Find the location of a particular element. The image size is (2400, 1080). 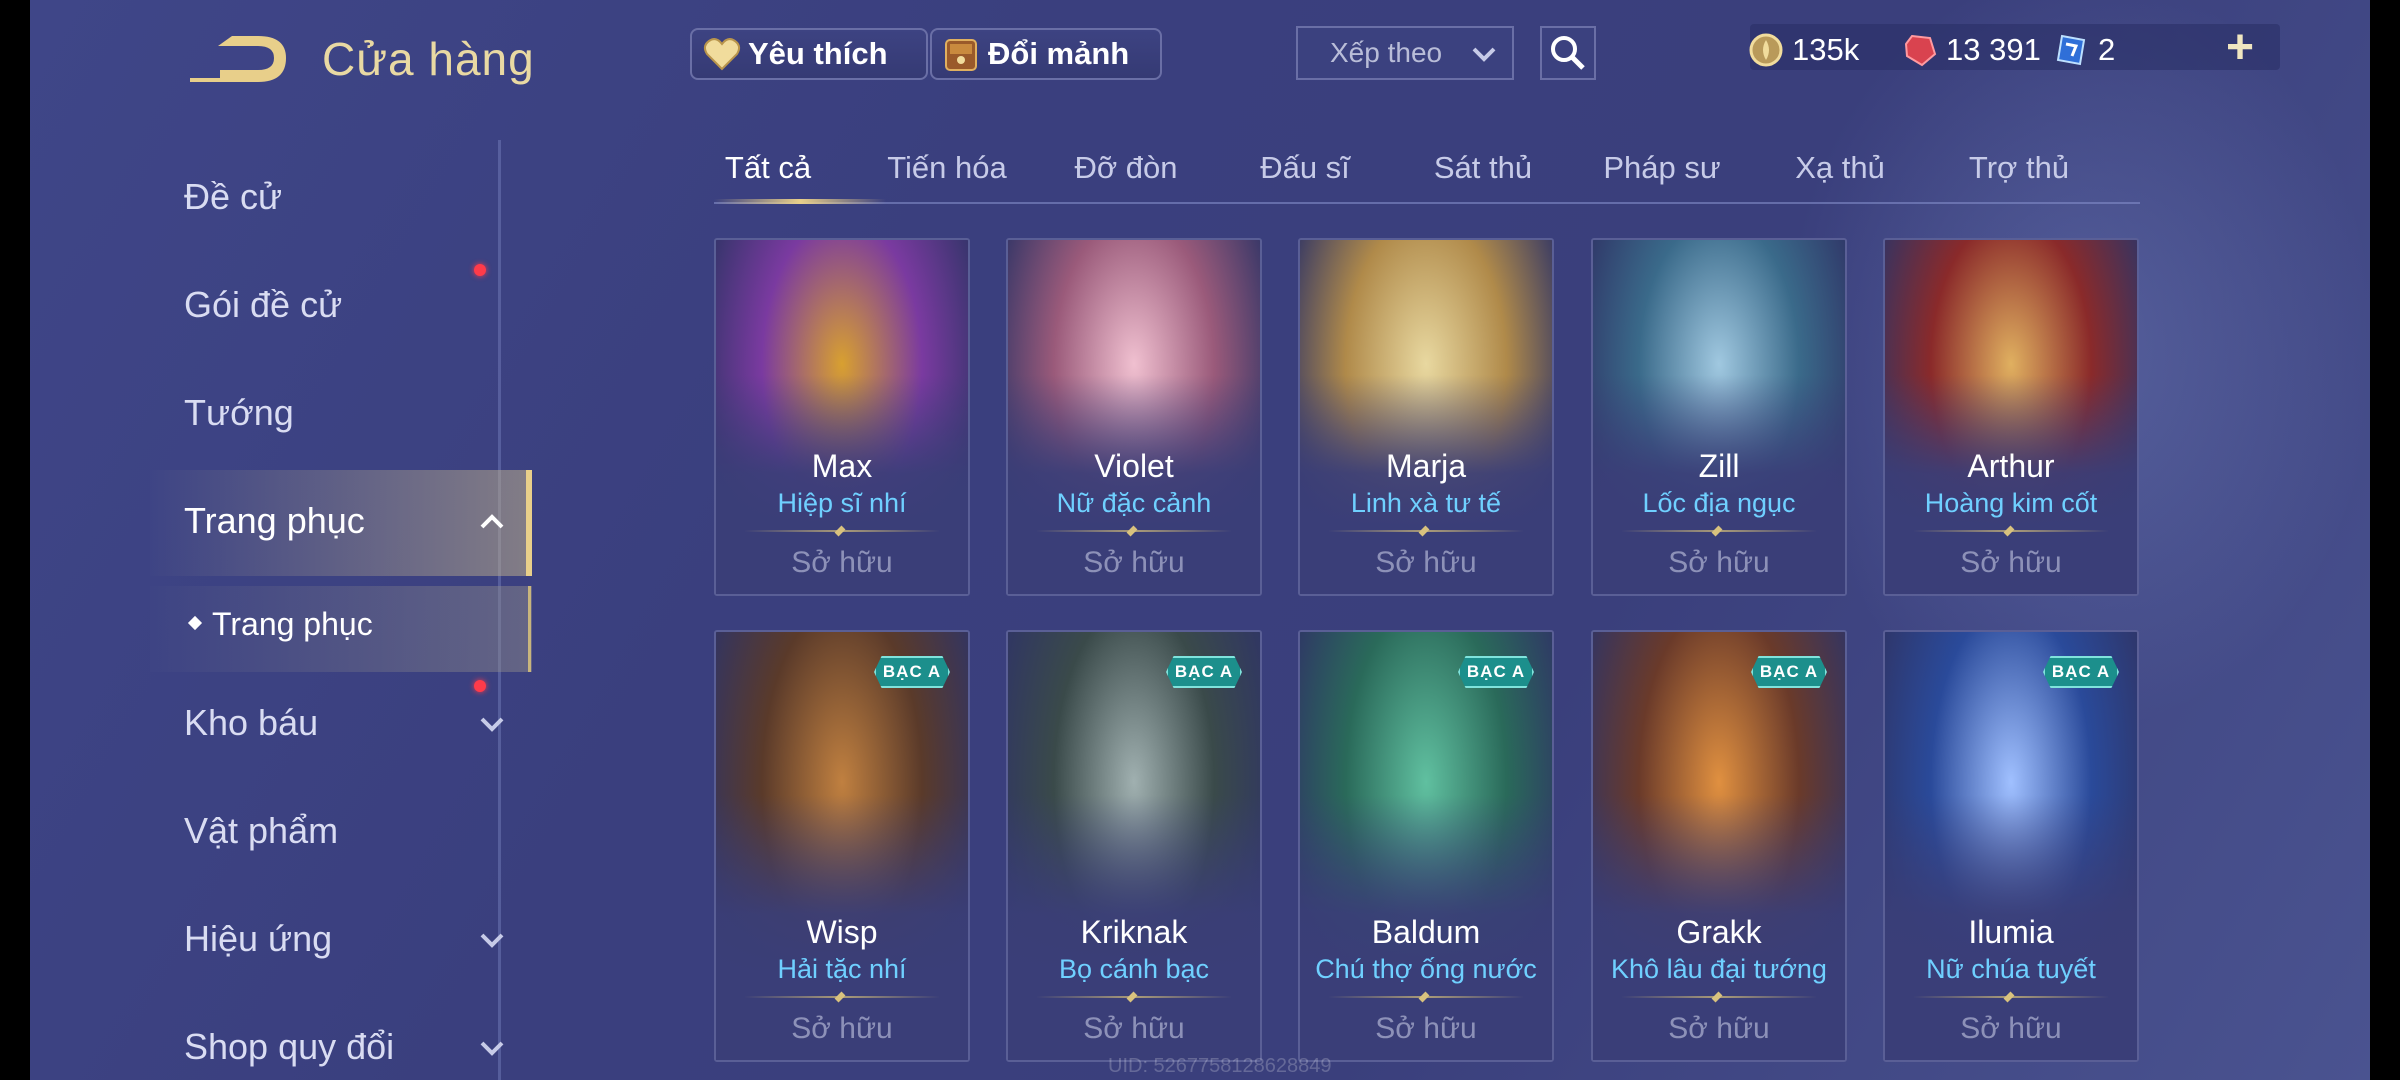

ticket-icon is located at coordinates (2071, 50).